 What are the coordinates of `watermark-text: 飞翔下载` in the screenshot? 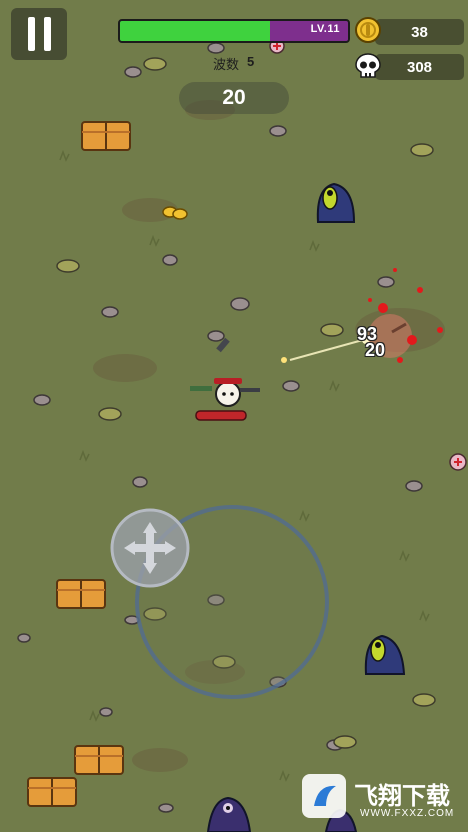 It's located at (402, 796).